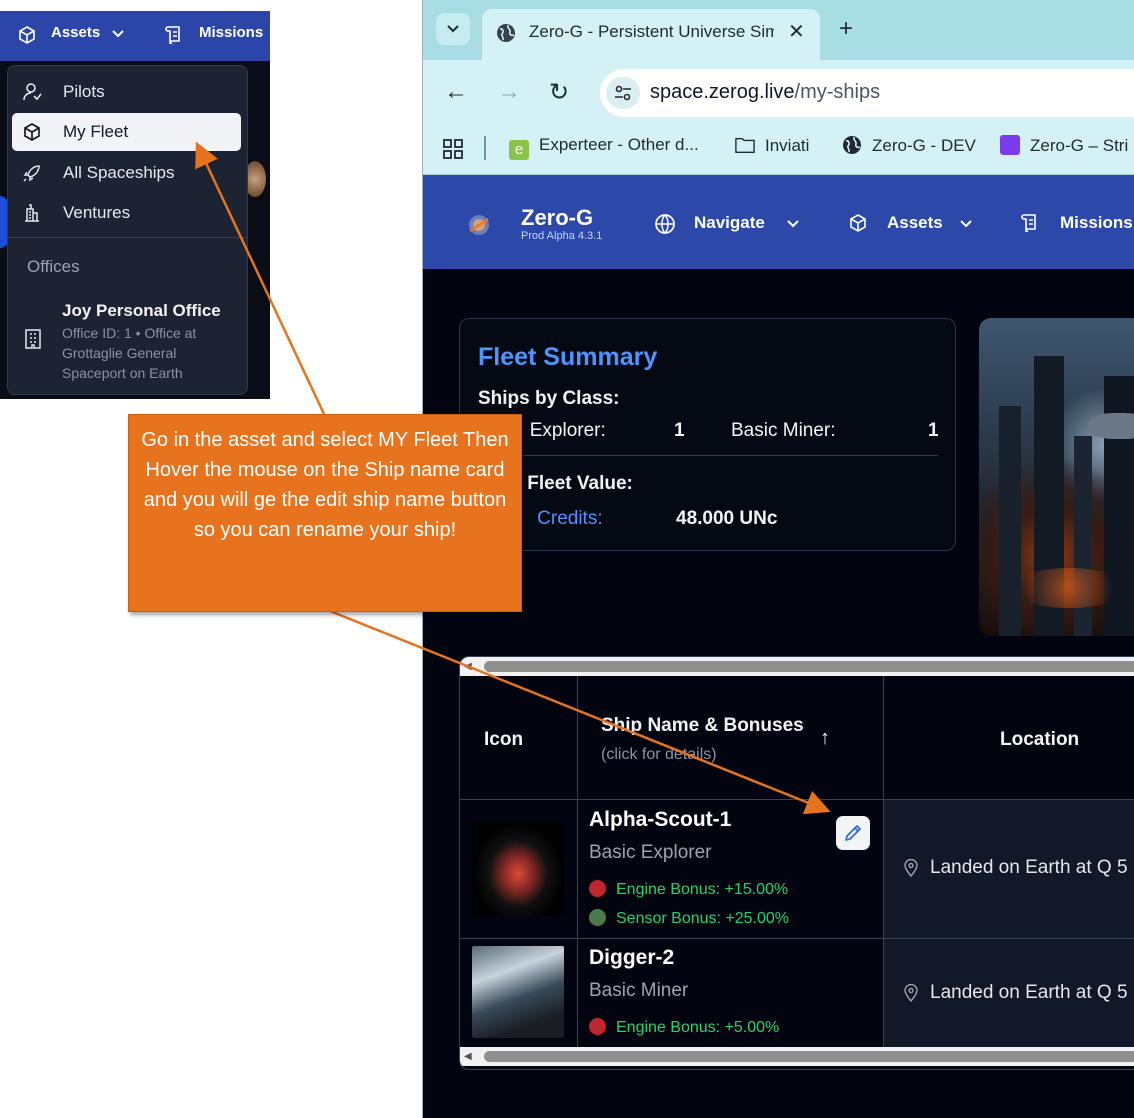 The height and width of the screenshot is (1118, 1134). Describe the element at coordinates (549, 398) in the screenshot. I see `ships-by-class-label: Ships by Class:` at that location.